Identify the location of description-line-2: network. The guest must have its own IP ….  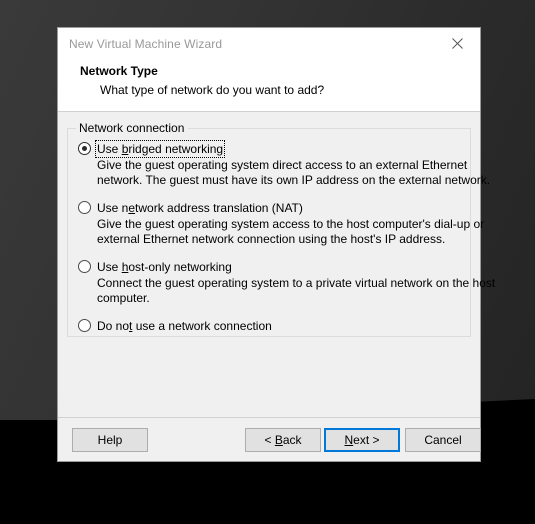
(294, 180).